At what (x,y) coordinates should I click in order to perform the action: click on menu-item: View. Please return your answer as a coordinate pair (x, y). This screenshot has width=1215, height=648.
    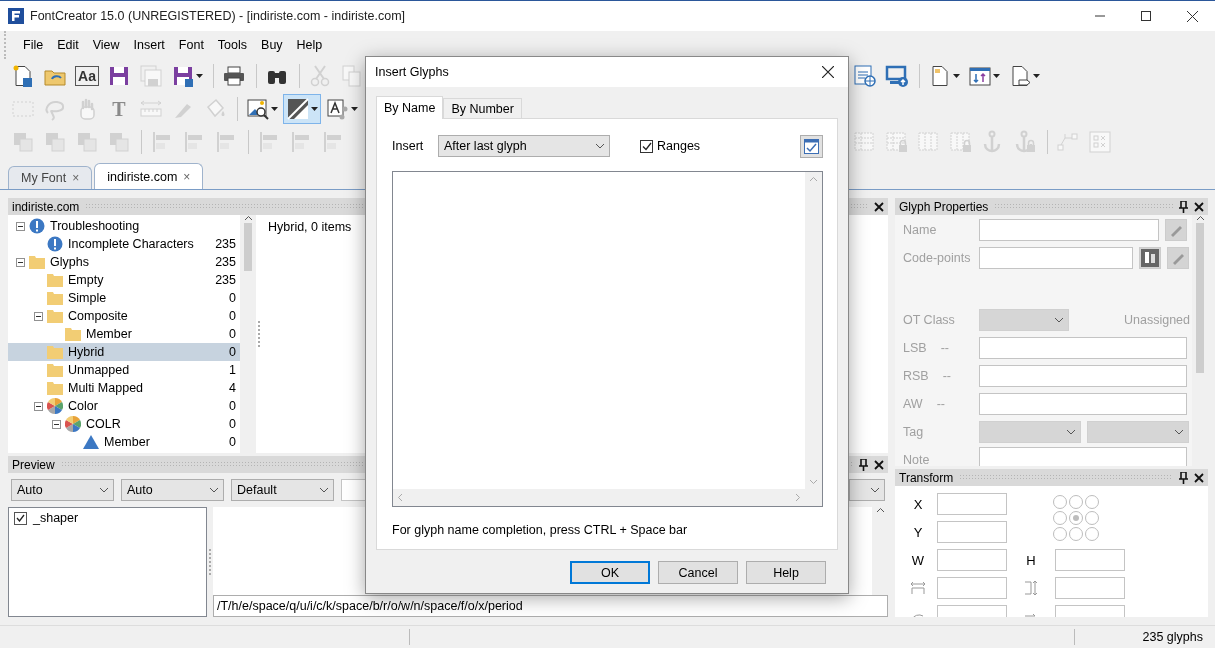
    Looking at the image, I should click on (106, 45).